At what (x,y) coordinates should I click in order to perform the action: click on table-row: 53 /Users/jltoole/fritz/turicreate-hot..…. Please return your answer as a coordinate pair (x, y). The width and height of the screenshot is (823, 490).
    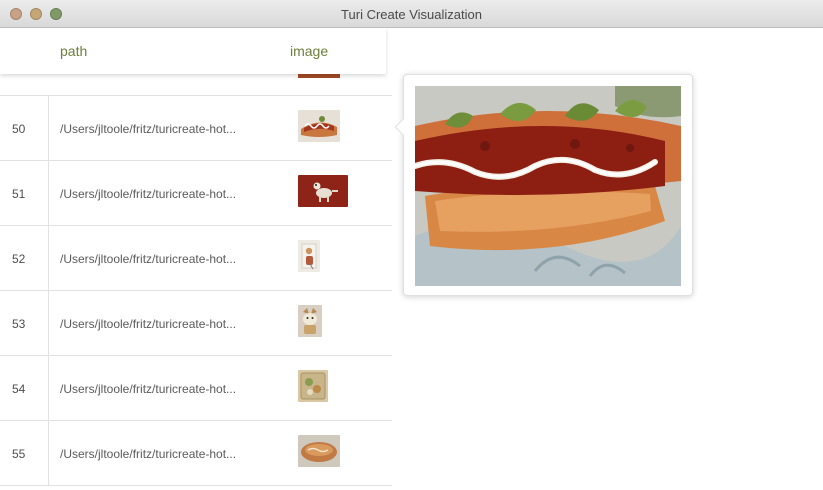
    Looking at the image, I should click on (196, 323).